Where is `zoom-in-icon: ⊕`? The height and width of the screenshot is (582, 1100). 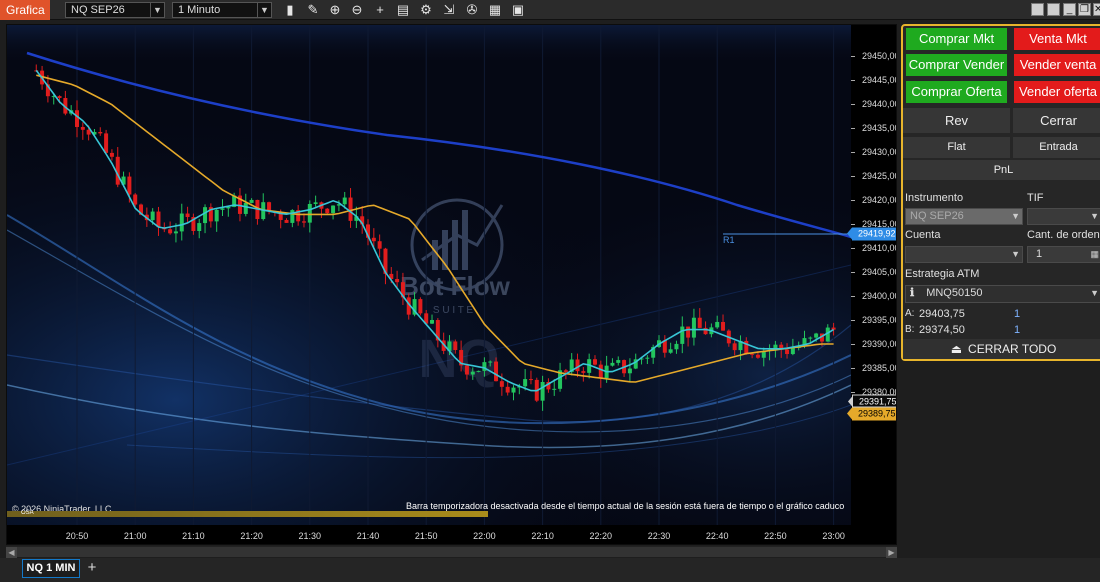
zoom-in-icon: ⊕ is located at coordinates (335, 10).